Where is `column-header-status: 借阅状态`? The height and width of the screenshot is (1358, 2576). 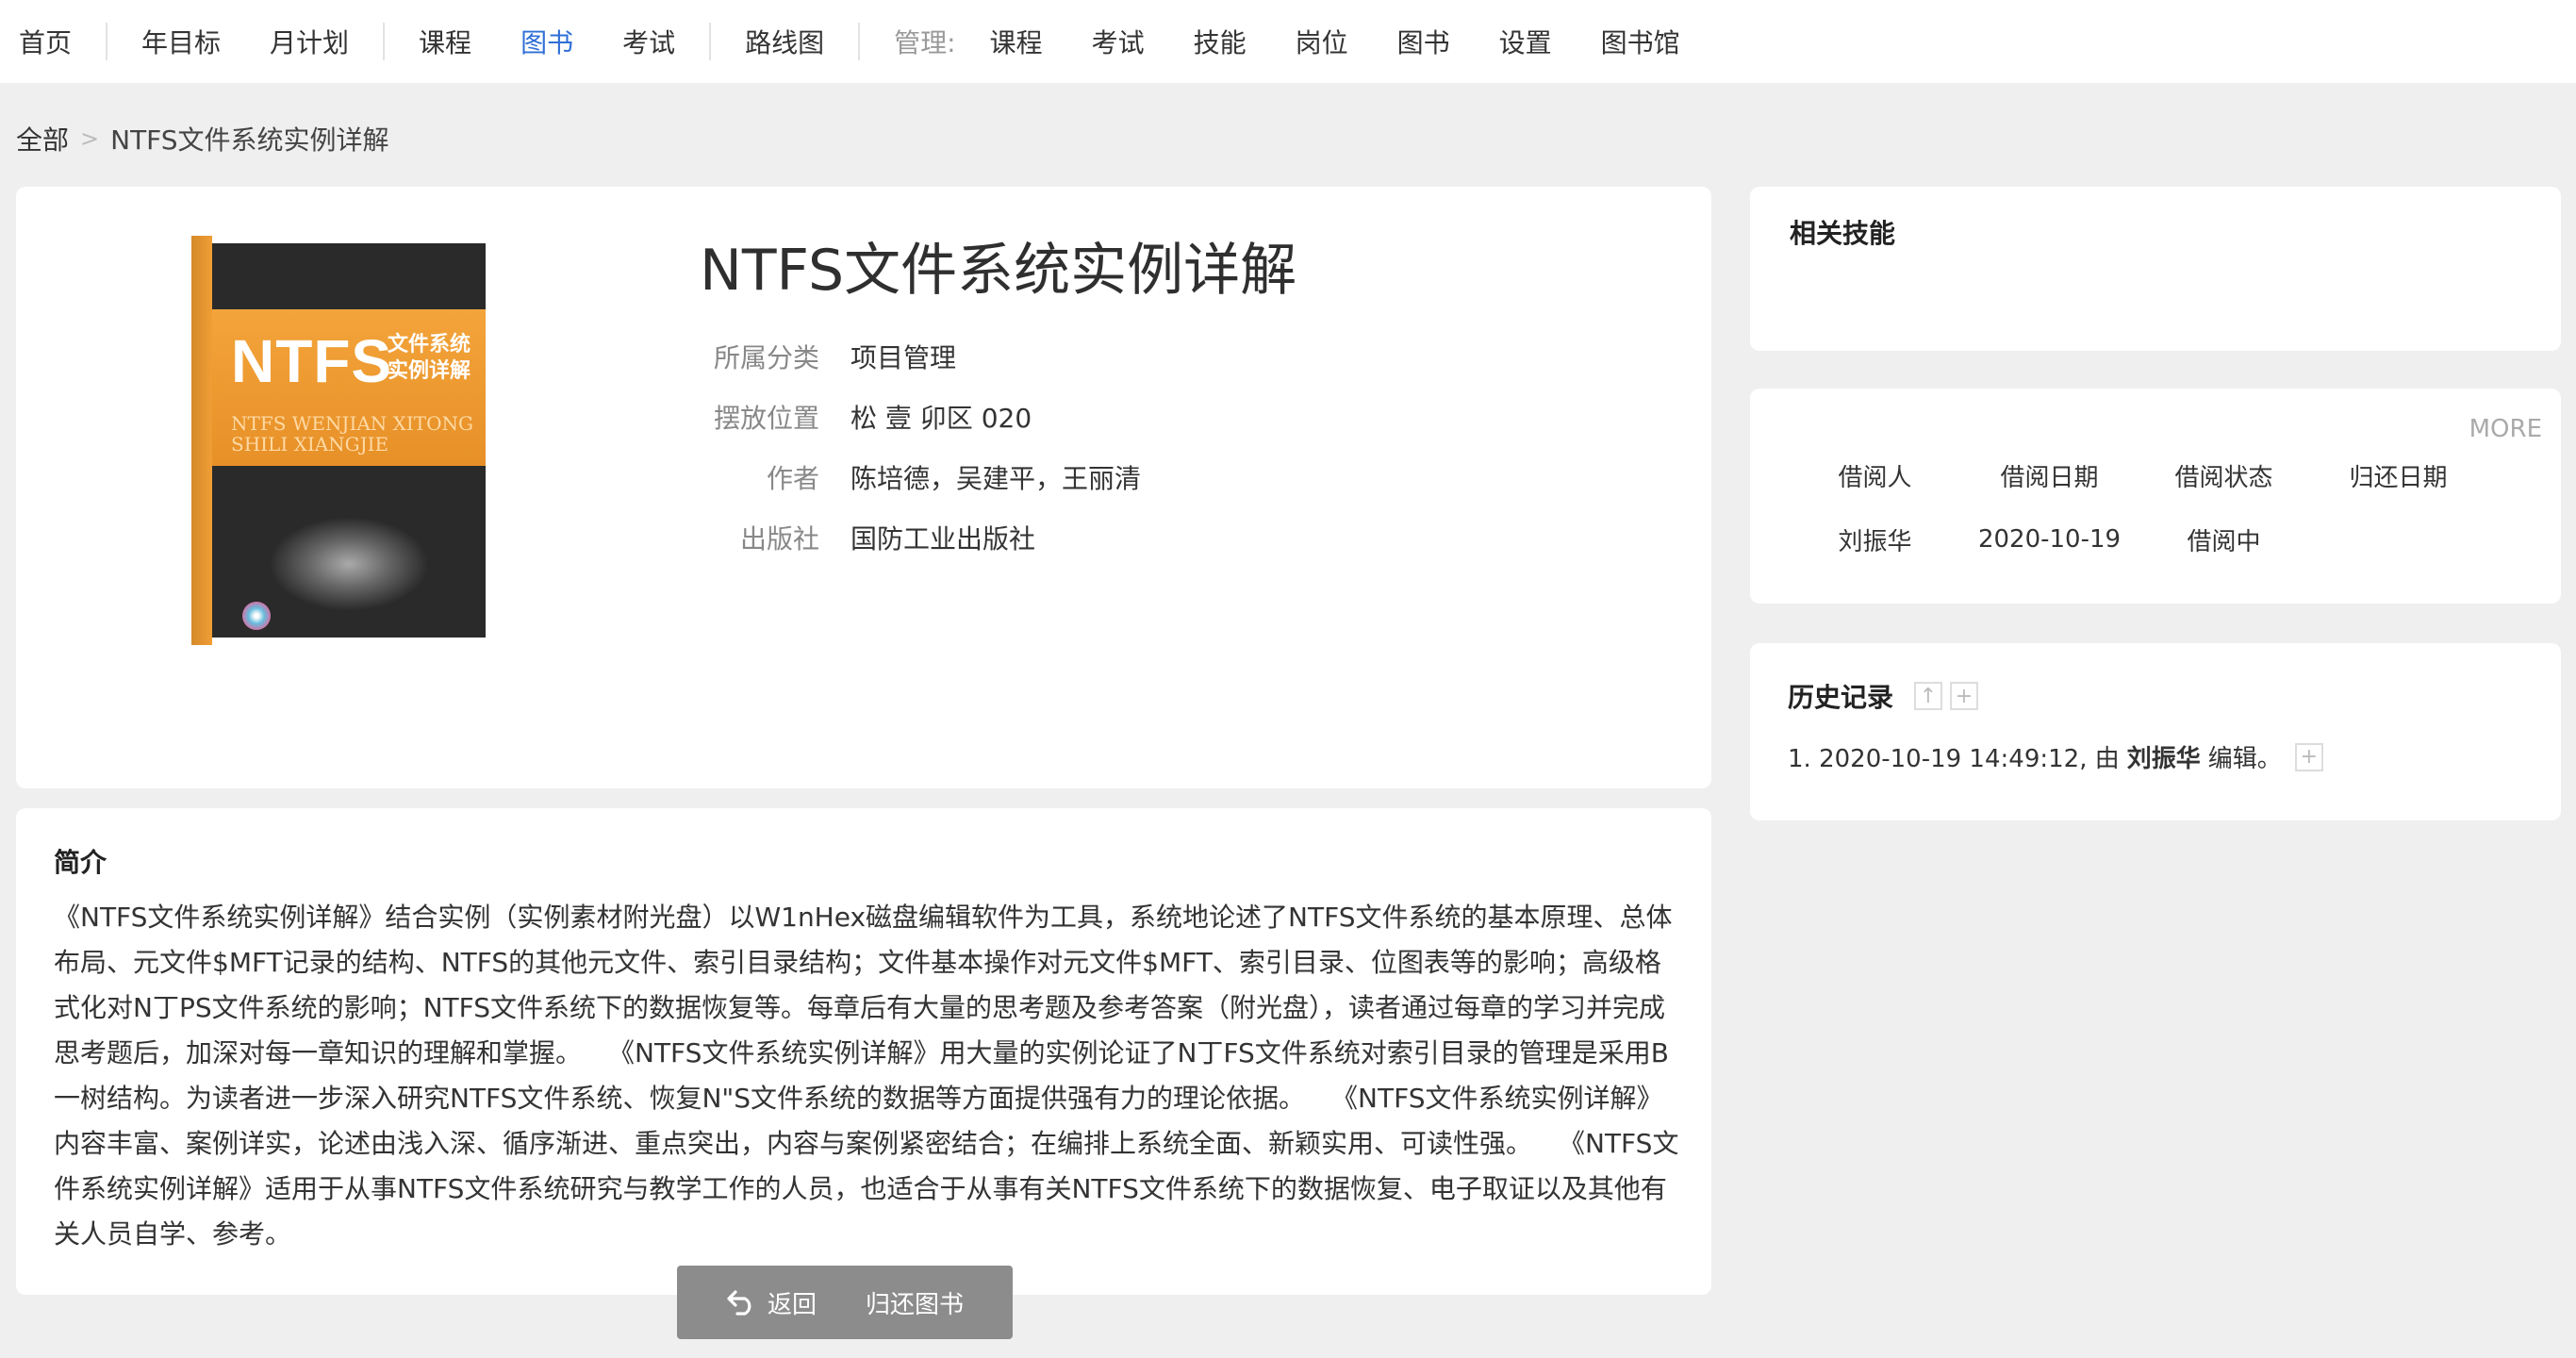
column-header-status: 借阅状态 is located at coordinates (2223, 477).